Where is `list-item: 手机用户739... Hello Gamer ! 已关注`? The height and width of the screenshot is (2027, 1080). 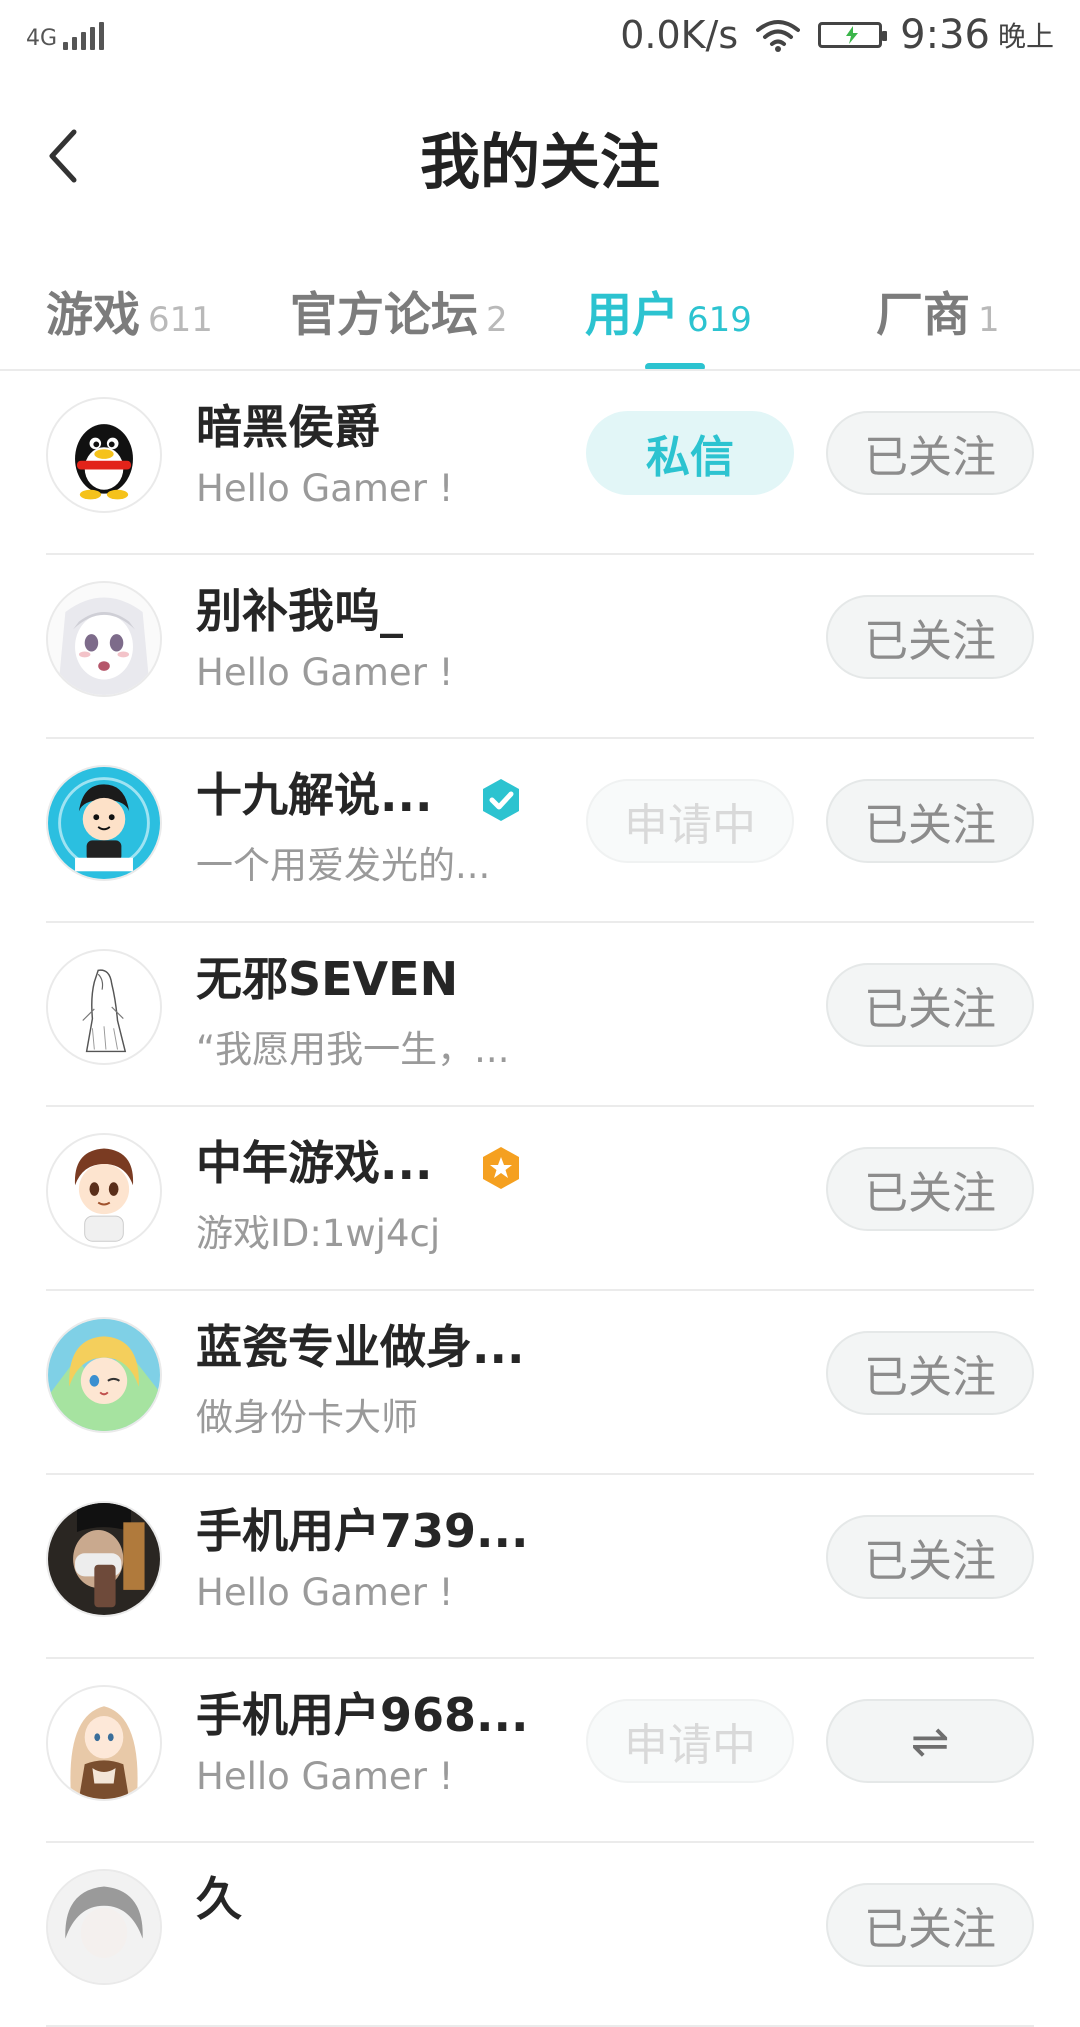 list-item: 手机用户739... Hello Gamer ! 已关注 is located at coordinates (540, 1567).